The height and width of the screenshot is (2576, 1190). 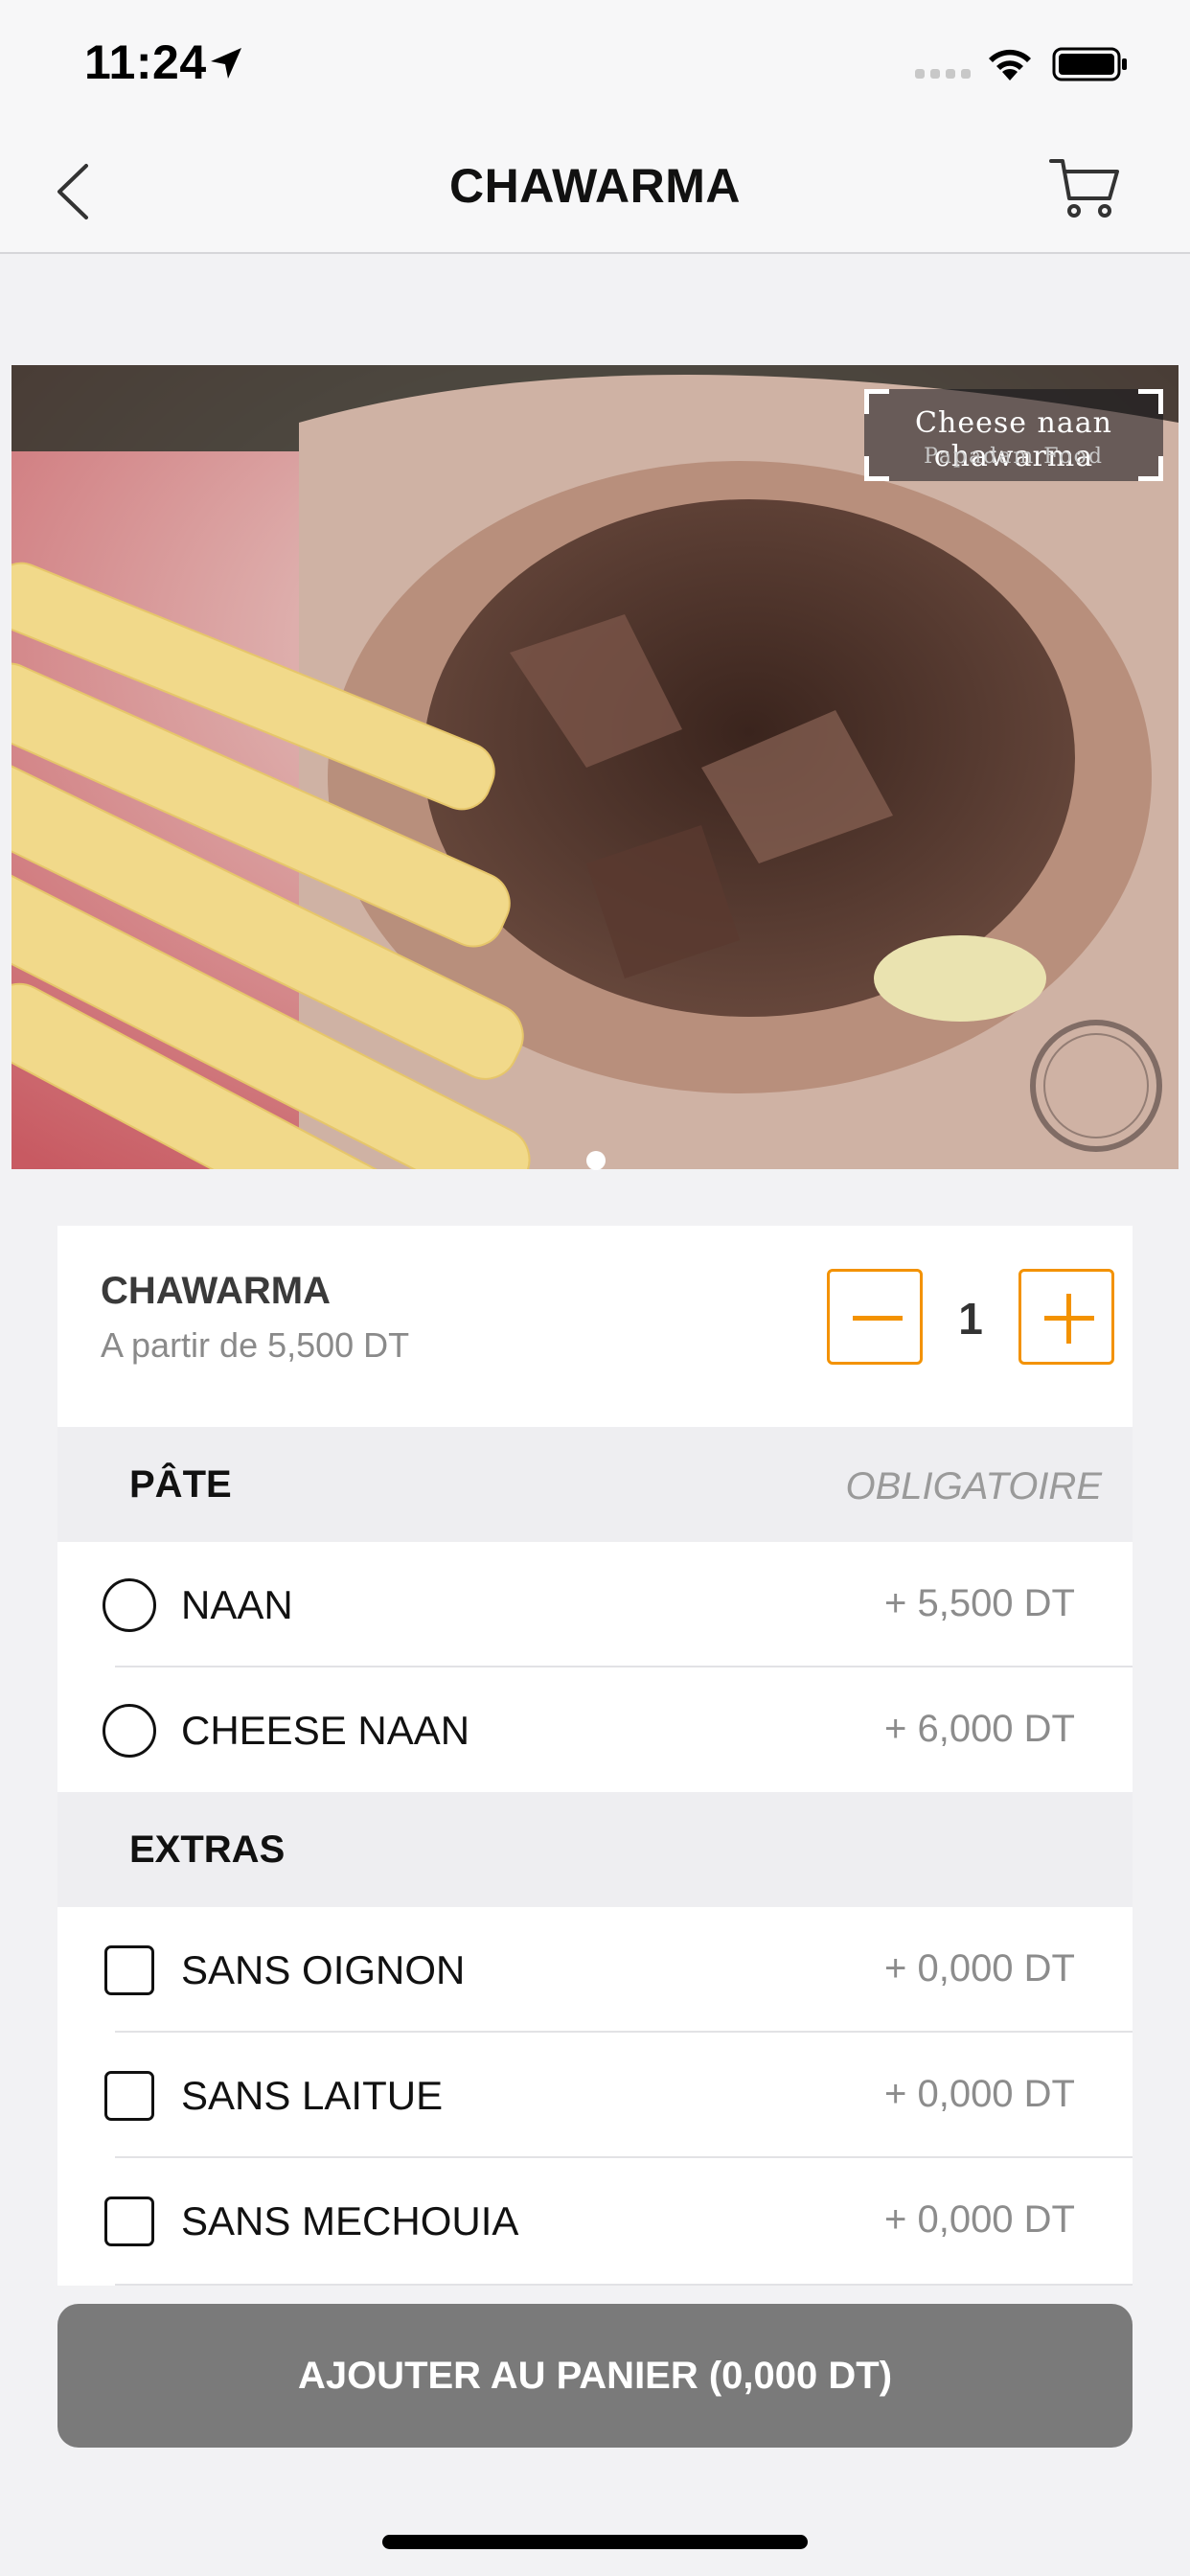 What do you see at coordinates (595, 1970) in the screenshot?
I see `option-row-sans-oignon: SANS OIGNON + 0,000 DT` at bounding box center [595, 1970].